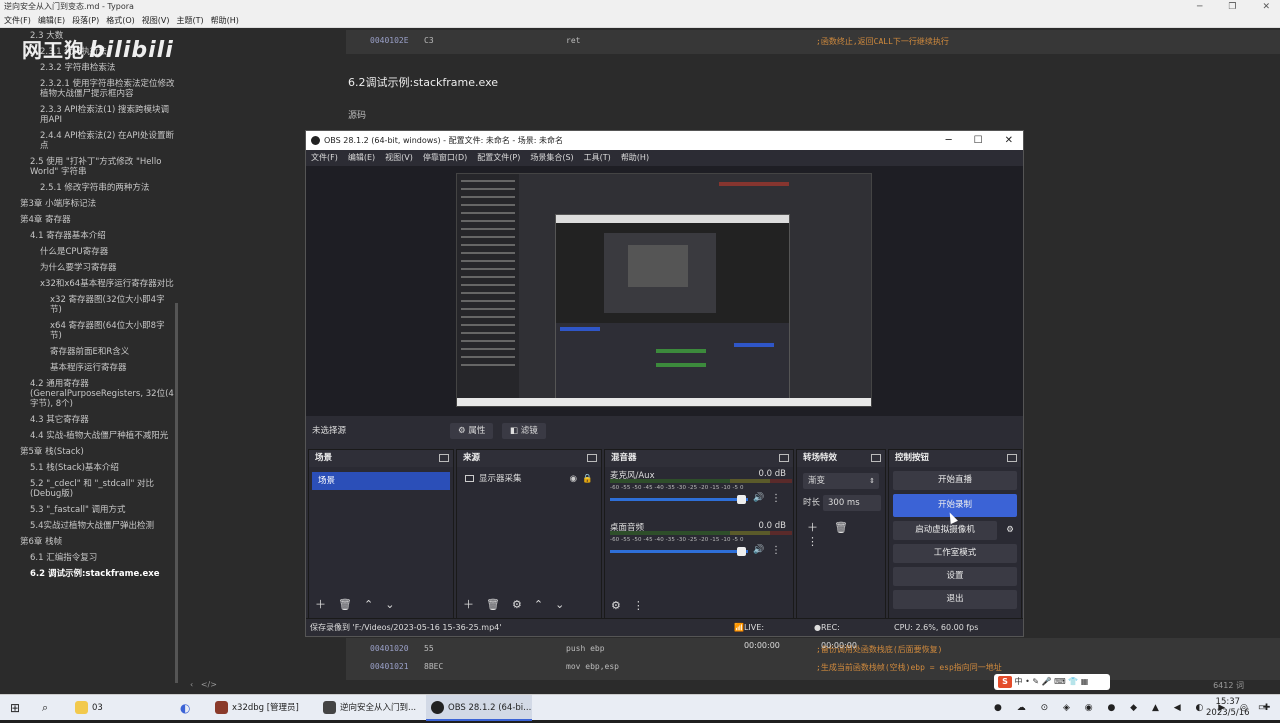 This screenshot has width=1280, height=723. Describe the element at coordinates (324, 157) in the screenshot. I see `obs-menu-file: 文件(F)` at that location.